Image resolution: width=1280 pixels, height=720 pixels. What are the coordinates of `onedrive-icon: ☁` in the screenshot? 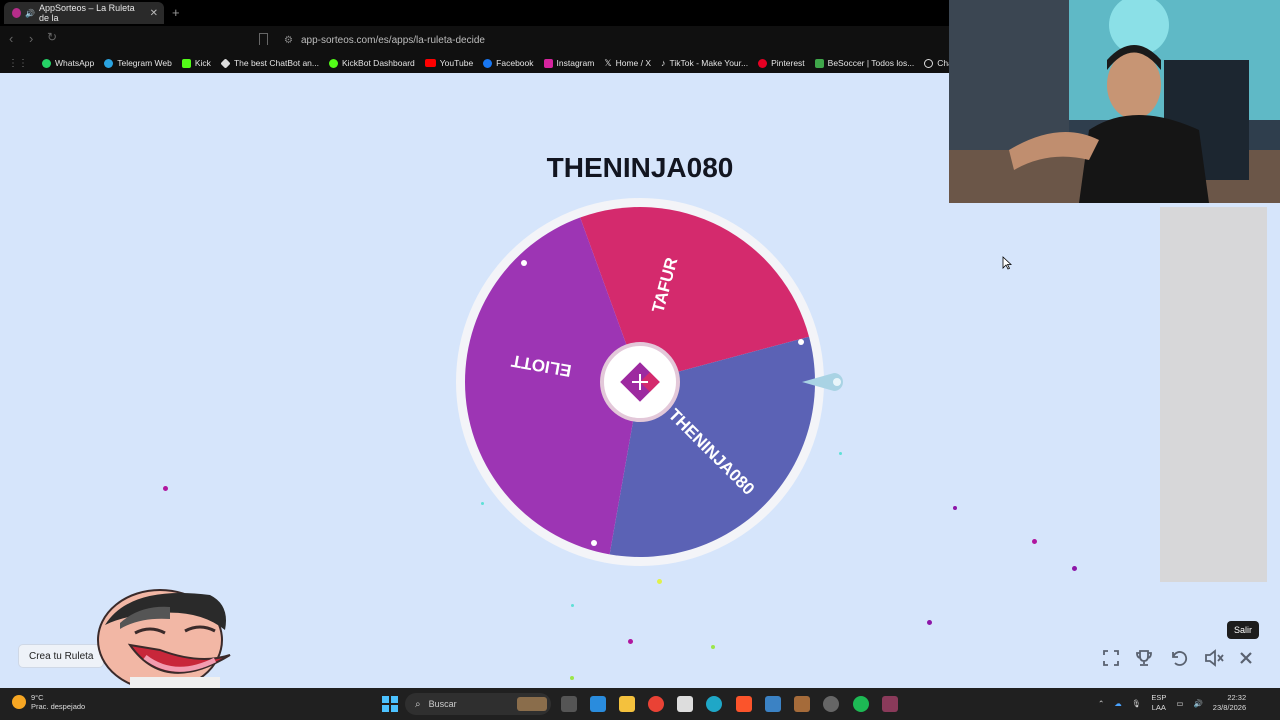 It's located at (1118, 703).